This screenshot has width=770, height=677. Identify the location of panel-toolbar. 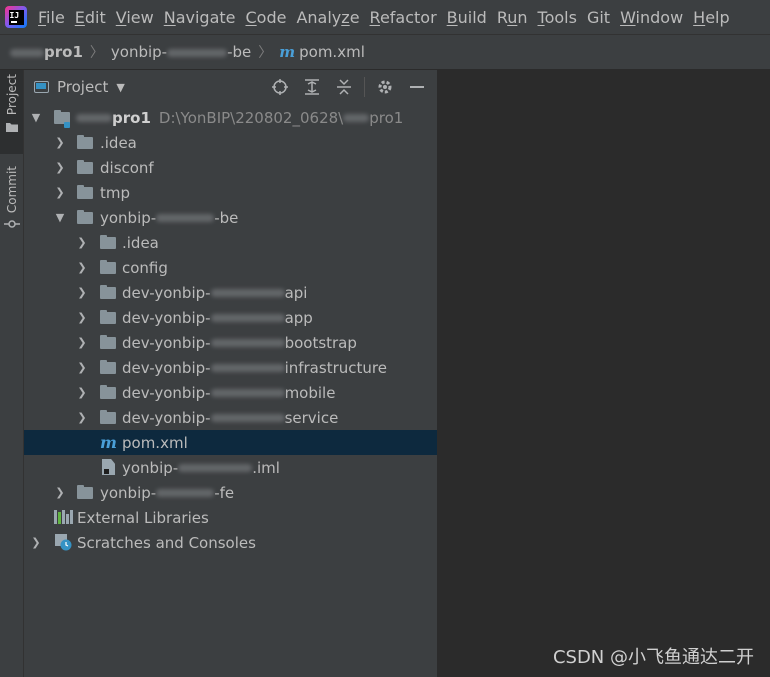
(344, 87).